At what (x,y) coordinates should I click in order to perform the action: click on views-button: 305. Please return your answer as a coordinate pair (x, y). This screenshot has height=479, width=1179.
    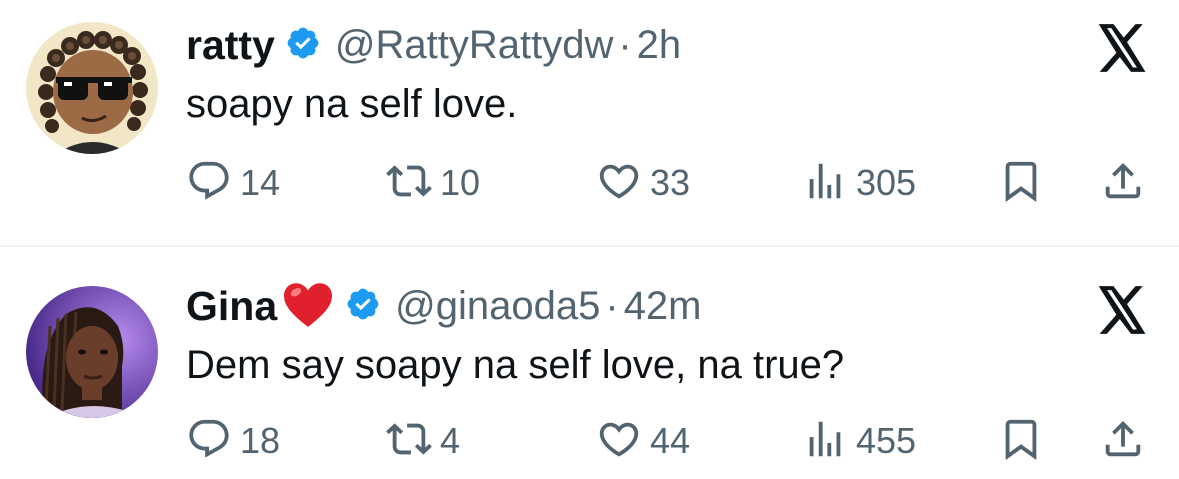
    Looking at the image, I should click on (859, 183).